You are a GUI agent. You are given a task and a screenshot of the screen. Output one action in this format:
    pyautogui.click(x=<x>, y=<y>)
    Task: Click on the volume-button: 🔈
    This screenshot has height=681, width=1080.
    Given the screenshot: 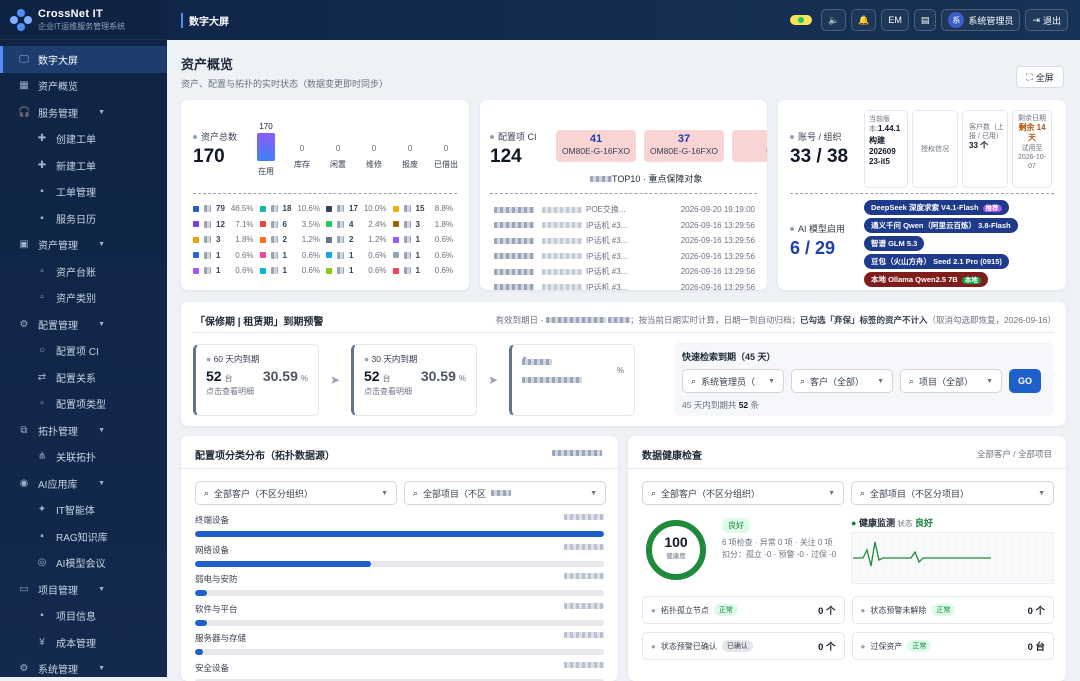 What is the action you would take?
    pyautogui.click(x=833, y=20)
    